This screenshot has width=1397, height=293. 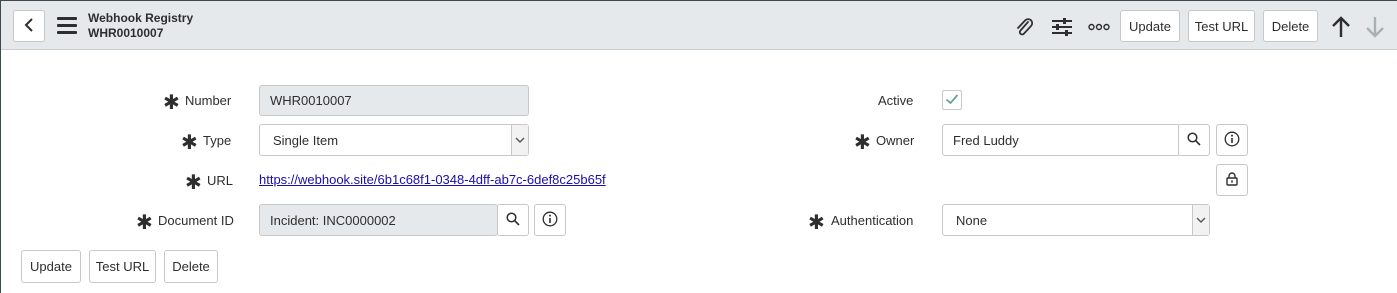 I want to click on number-label: Number, so click(x=208, y=100).